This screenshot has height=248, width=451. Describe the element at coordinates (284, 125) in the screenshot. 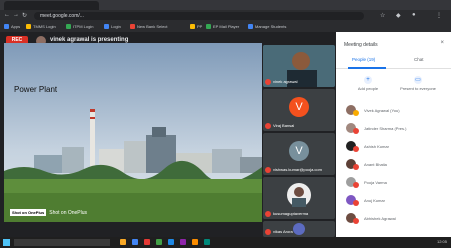

I see `participant-name: Viraj Bansal` at that location.